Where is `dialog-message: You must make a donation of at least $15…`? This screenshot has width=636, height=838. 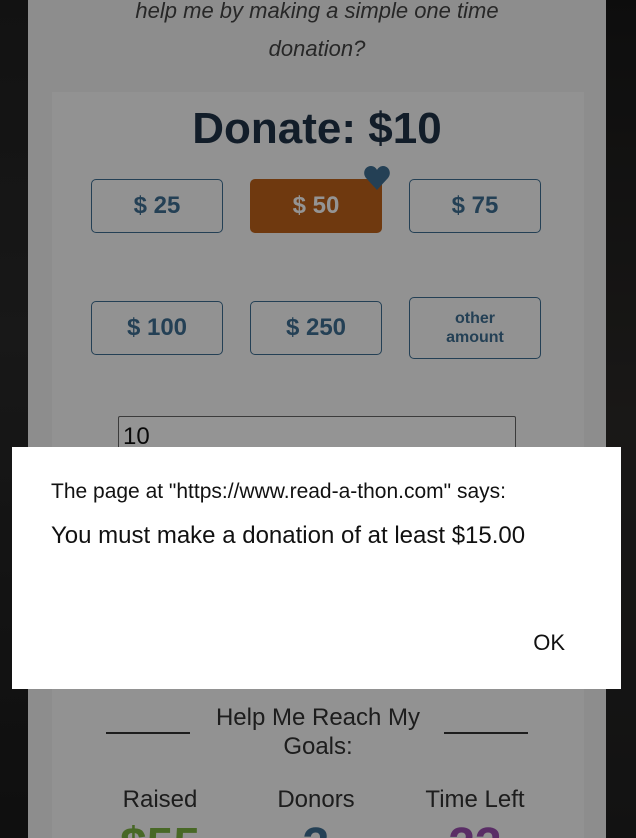 dialog-message: You must make a donation of at least $15… is located at coordinates (288, 535).